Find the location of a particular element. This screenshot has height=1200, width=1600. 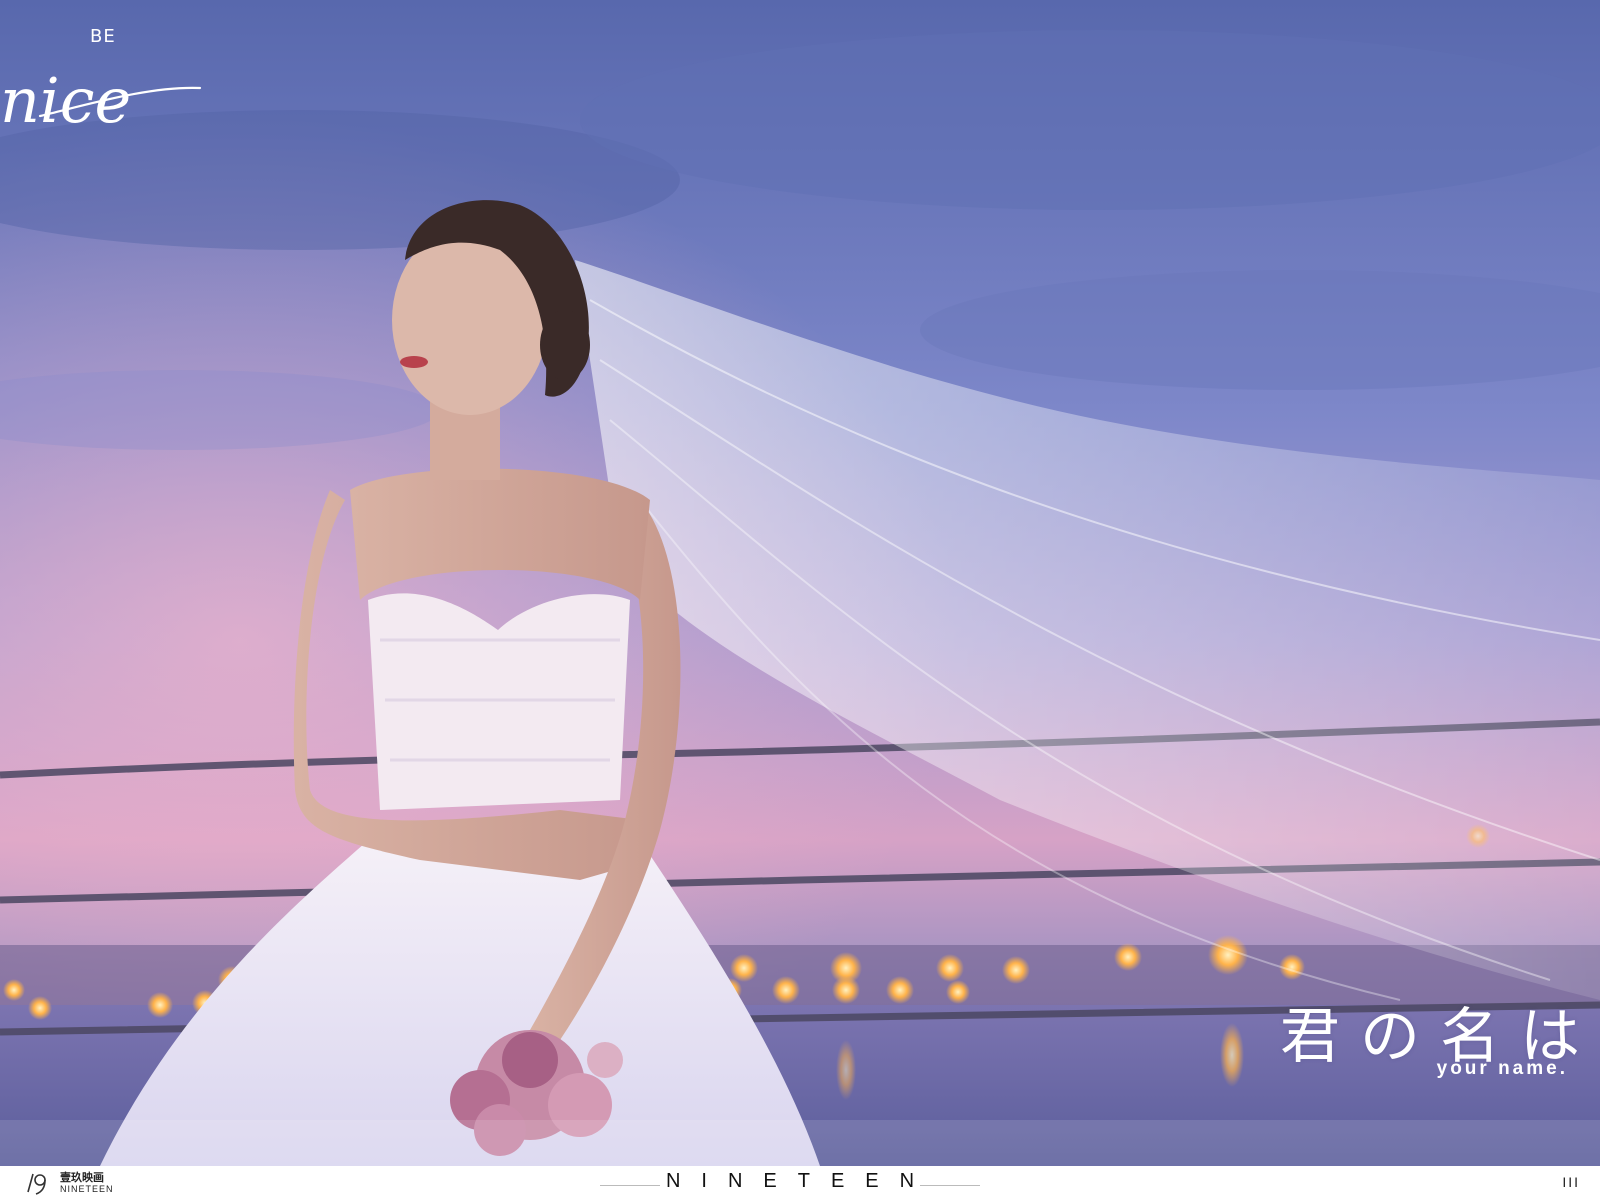

footer-bar: 壹玖映画 NINETEEN NINETEEN III is located at coordinates (800, 1183).